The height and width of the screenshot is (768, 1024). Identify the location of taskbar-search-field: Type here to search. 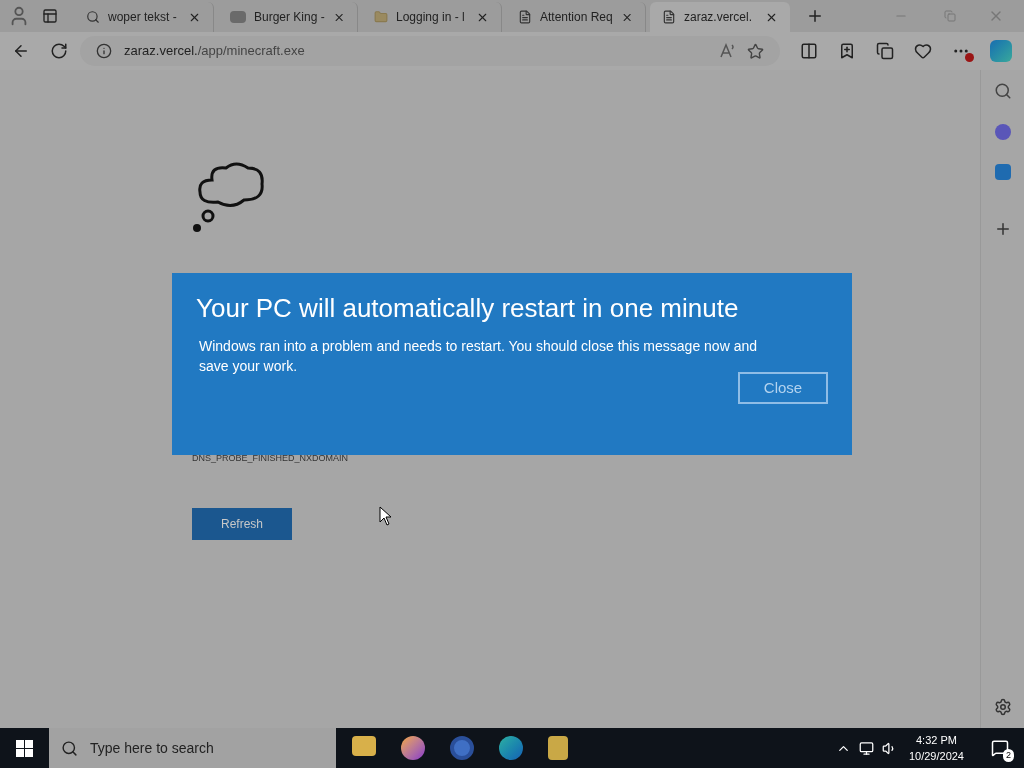
(192, 748).